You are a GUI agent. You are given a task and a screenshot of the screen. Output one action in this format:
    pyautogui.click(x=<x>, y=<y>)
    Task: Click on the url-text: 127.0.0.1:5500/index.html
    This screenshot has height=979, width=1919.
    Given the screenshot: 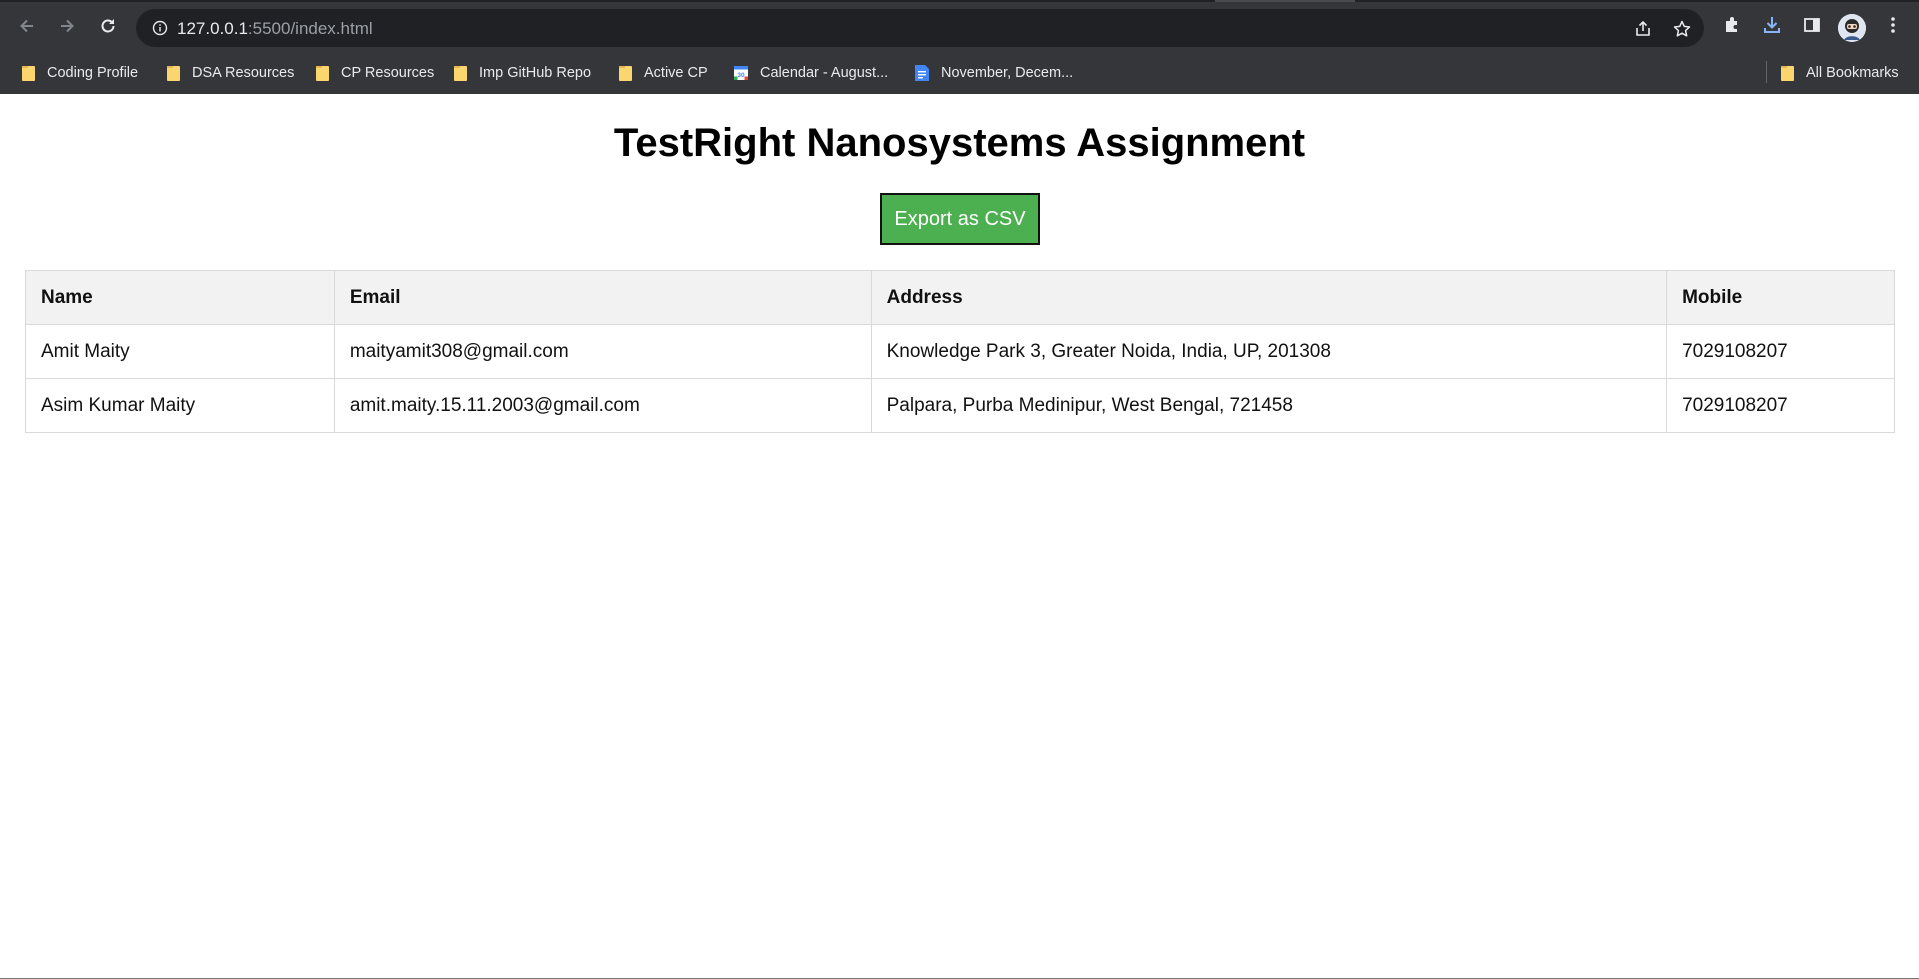 What is the action you would take?
    pyautogui.click(x=275, y=29)
    